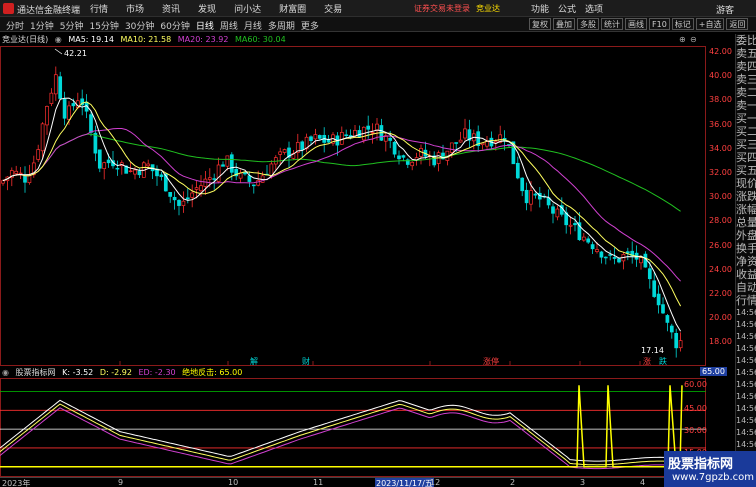 The width and height of the screenshot is (756, 487). I want to click on menu-hangqing: 行情, so click(99, 8).